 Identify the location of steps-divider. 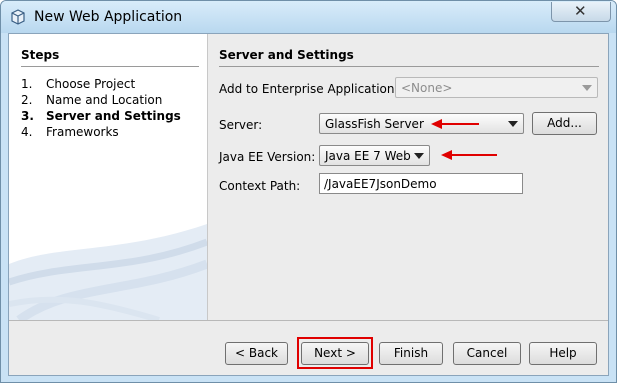
(110, 66).